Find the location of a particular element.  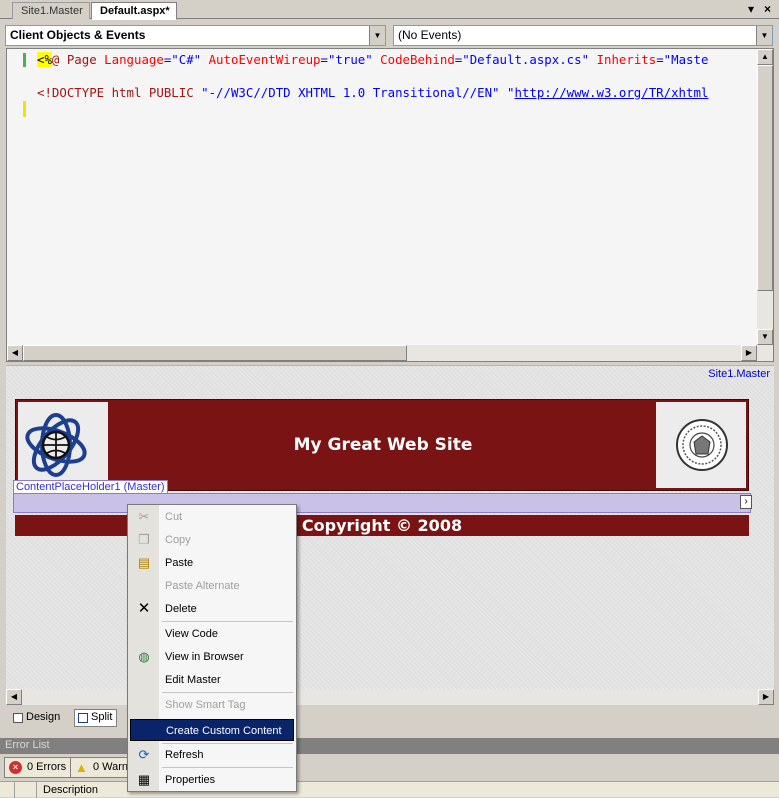

horizontal-scrollbar: ◀ ▶ is located at coordinates (390, 353).